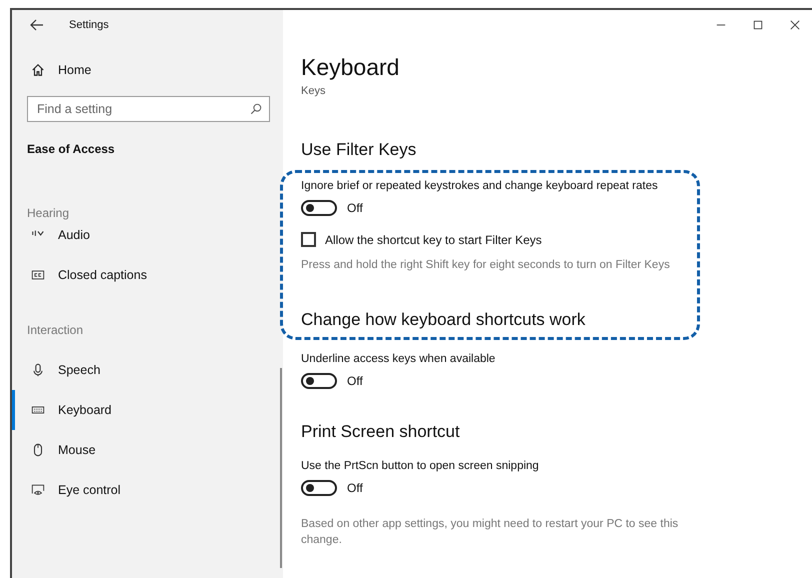 Image resolution: width=812 pixels, height=578 pixels. I want to click on page-title: Keyboard, so click(350, 67).